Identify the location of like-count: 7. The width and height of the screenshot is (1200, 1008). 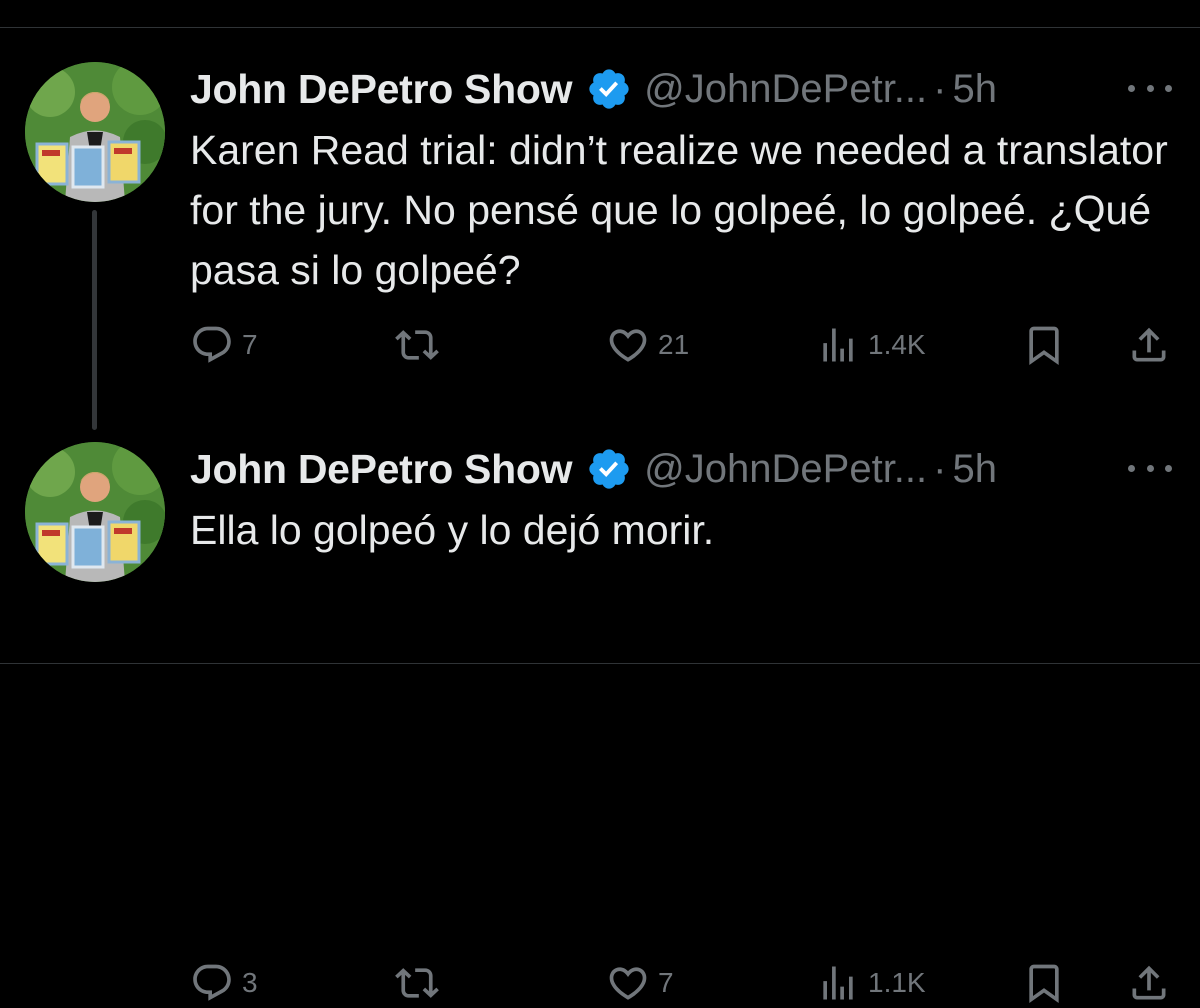
(666, 982).